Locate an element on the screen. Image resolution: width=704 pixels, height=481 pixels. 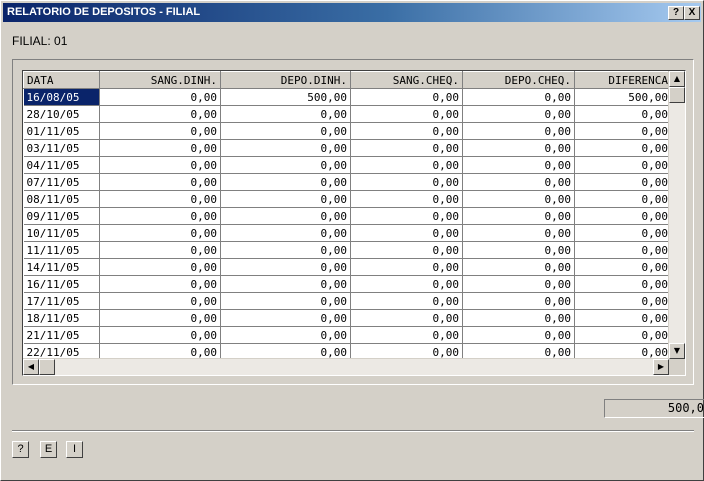
table-row: 08/11/05 0,00 0,00 0,00 0,00 0,00 is located at coordinates (347, 199).